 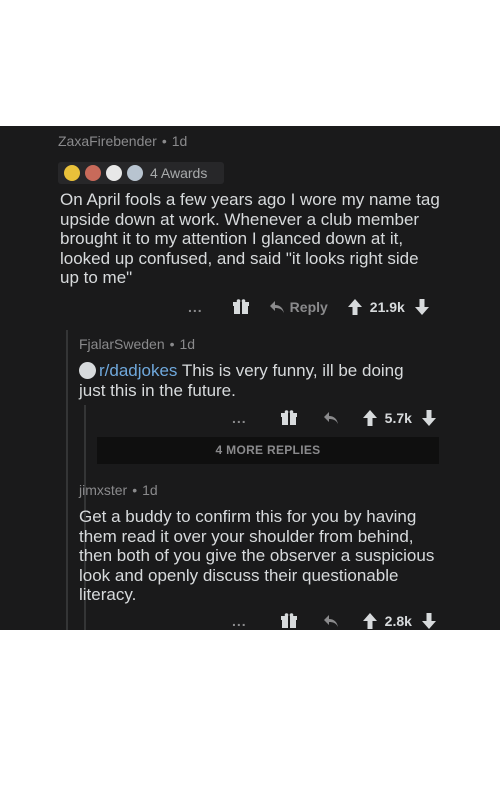 What do you see at coordinates (398, 418) in the screenshot?
I see `comment-2-score: 5.7k` at bounding box center [398, 418].